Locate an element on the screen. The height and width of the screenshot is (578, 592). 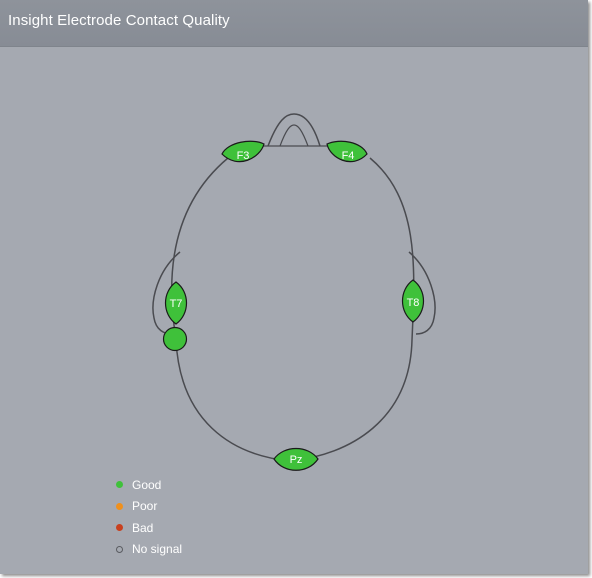
status-legend: Good Poor Bad No signal is located at coordinates (147, 517).